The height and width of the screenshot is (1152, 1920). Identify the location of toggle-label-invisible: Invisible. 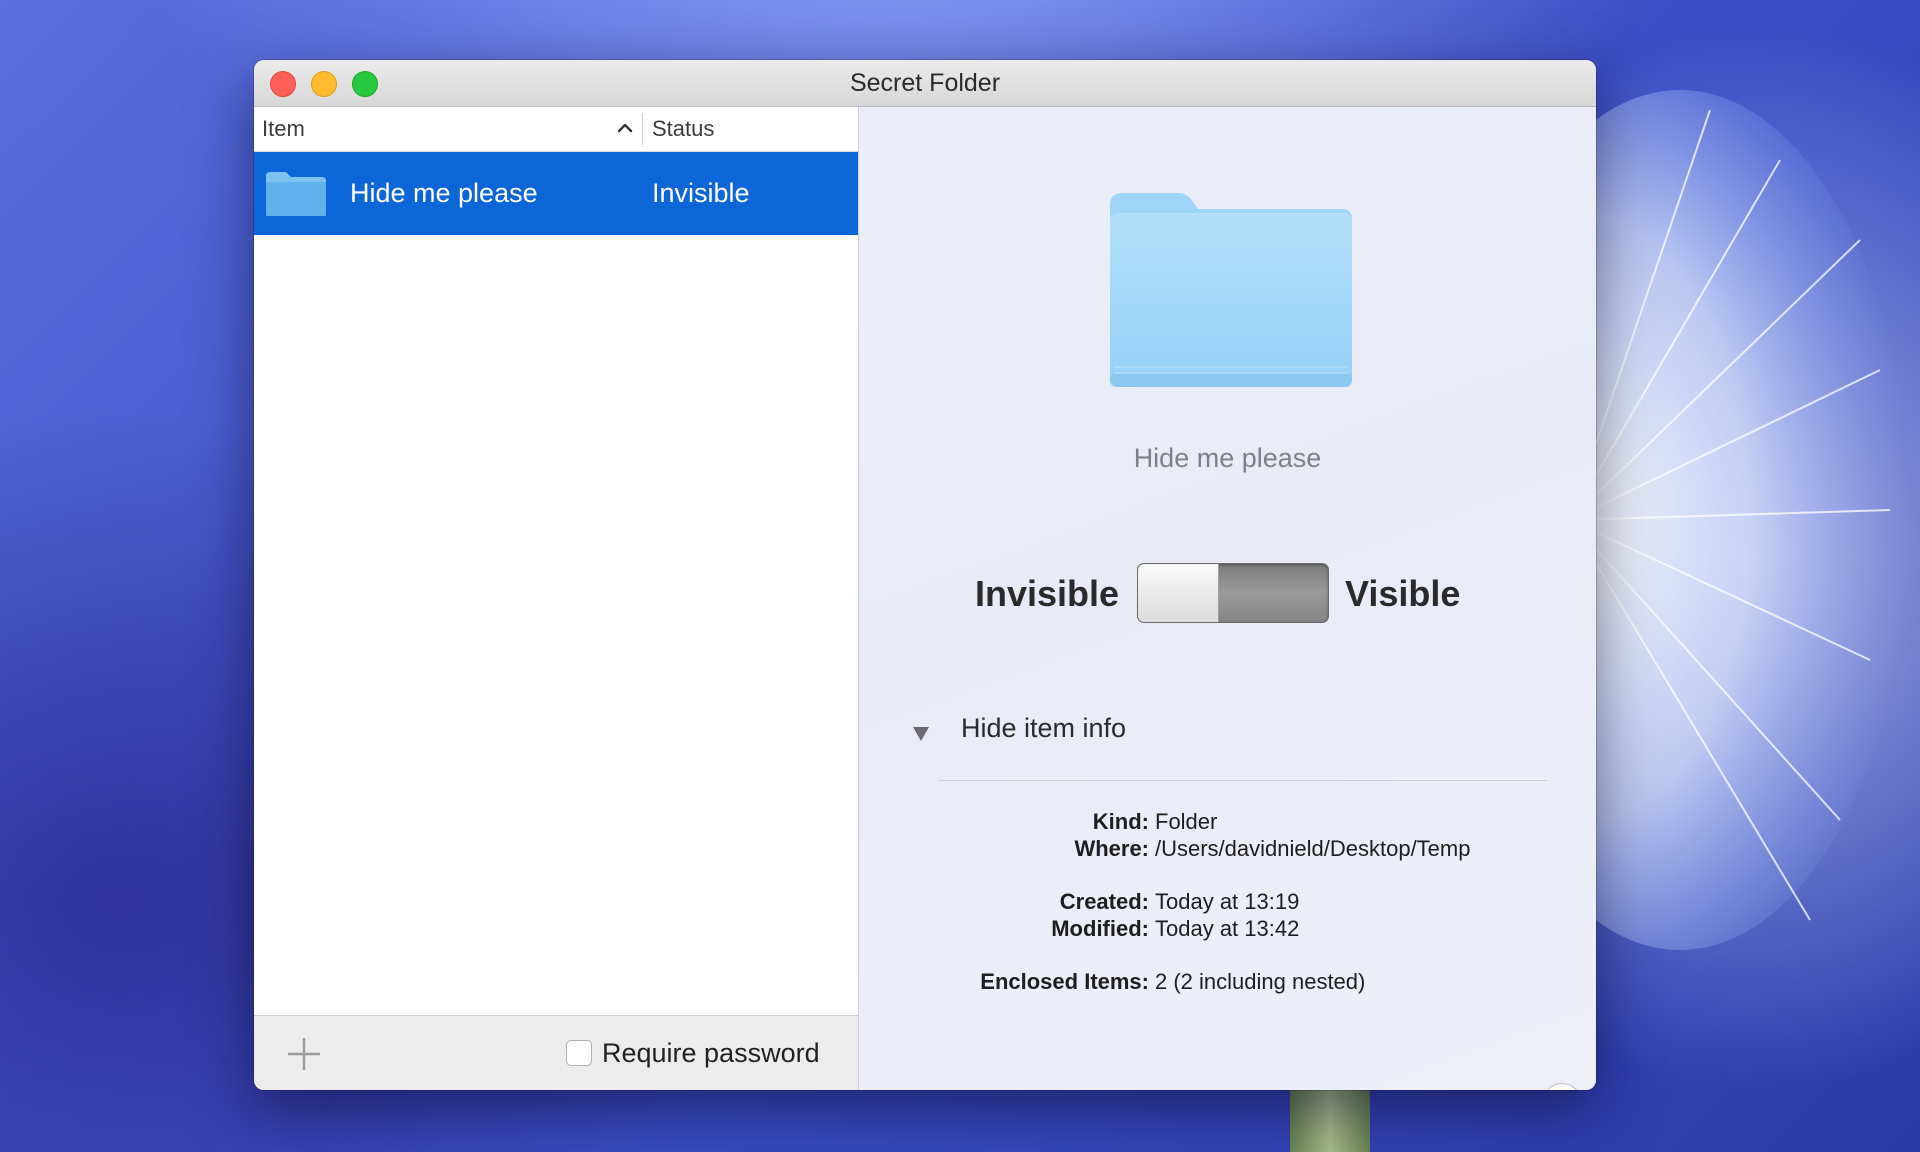
(1047, 594).